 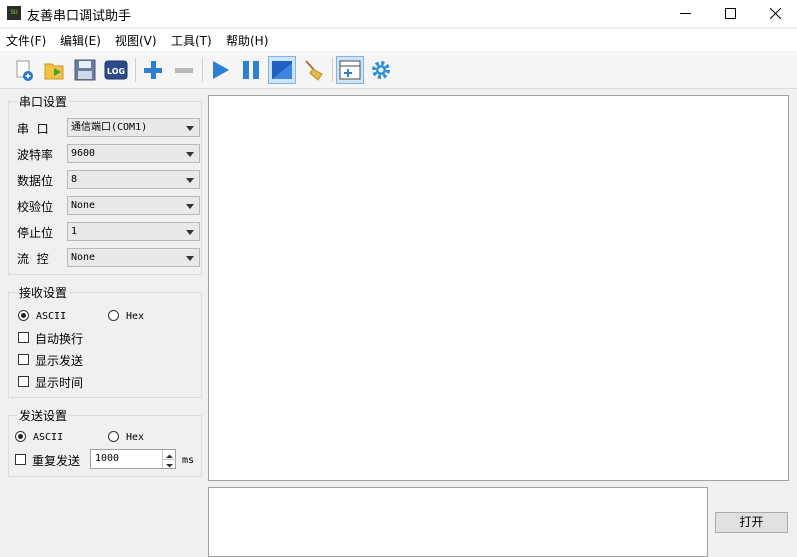 What do you see at coordinates (113, 436) in the screenshot?
I see `send-hex-radio` at bounding box center [113, 436].